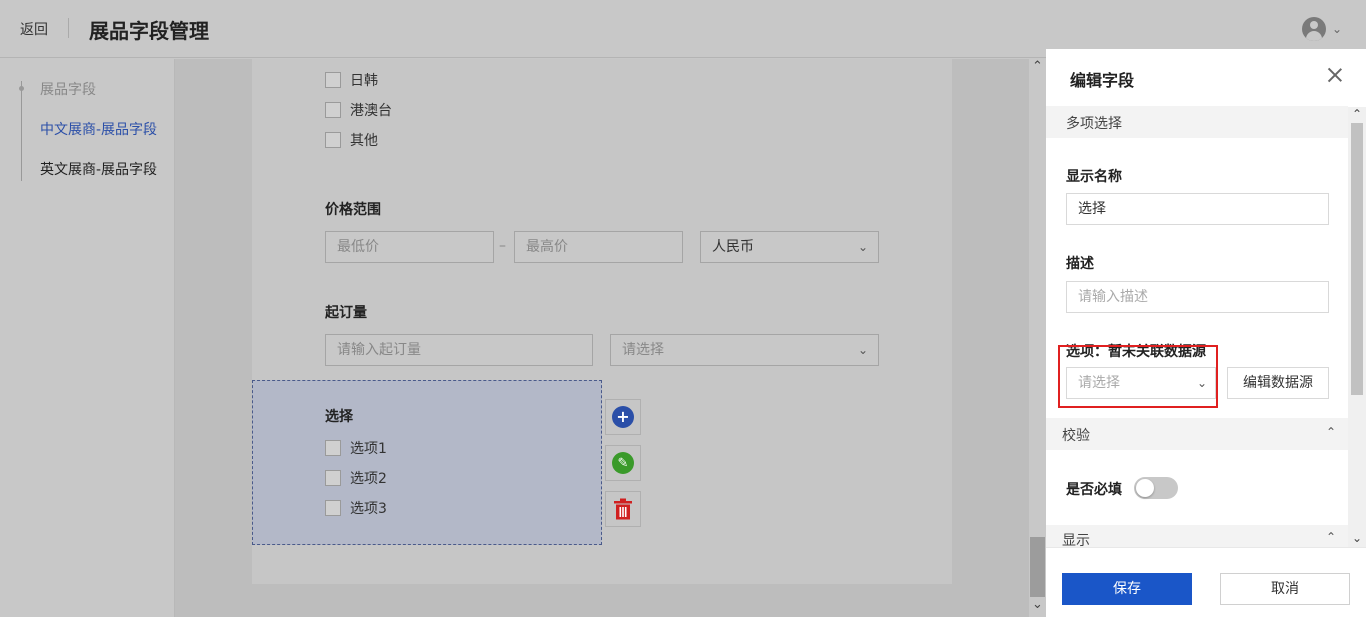 This screenshot has width=1366, height=617. What do you see at coordinates (68, 89) in the screenshot?
I see `sidebar-item-exhibit-fields: 展品字段` at bounding box center [68, 89].